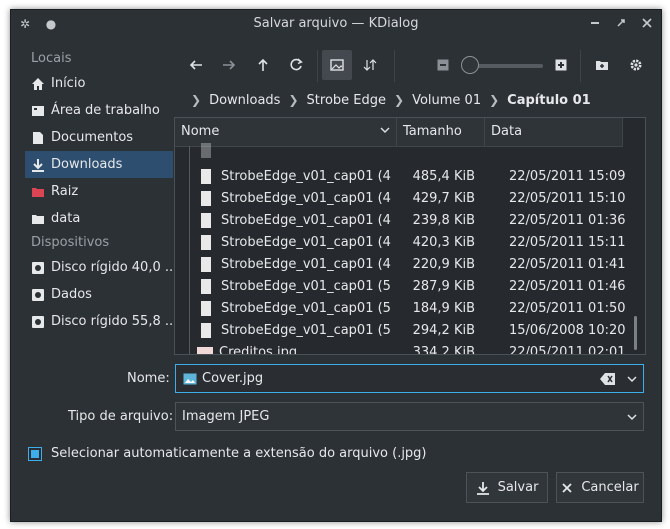 Image resolution: width=670 pixels, height=529 pixels. I want to click on auto-extension-checkbox, so click(35, 454).